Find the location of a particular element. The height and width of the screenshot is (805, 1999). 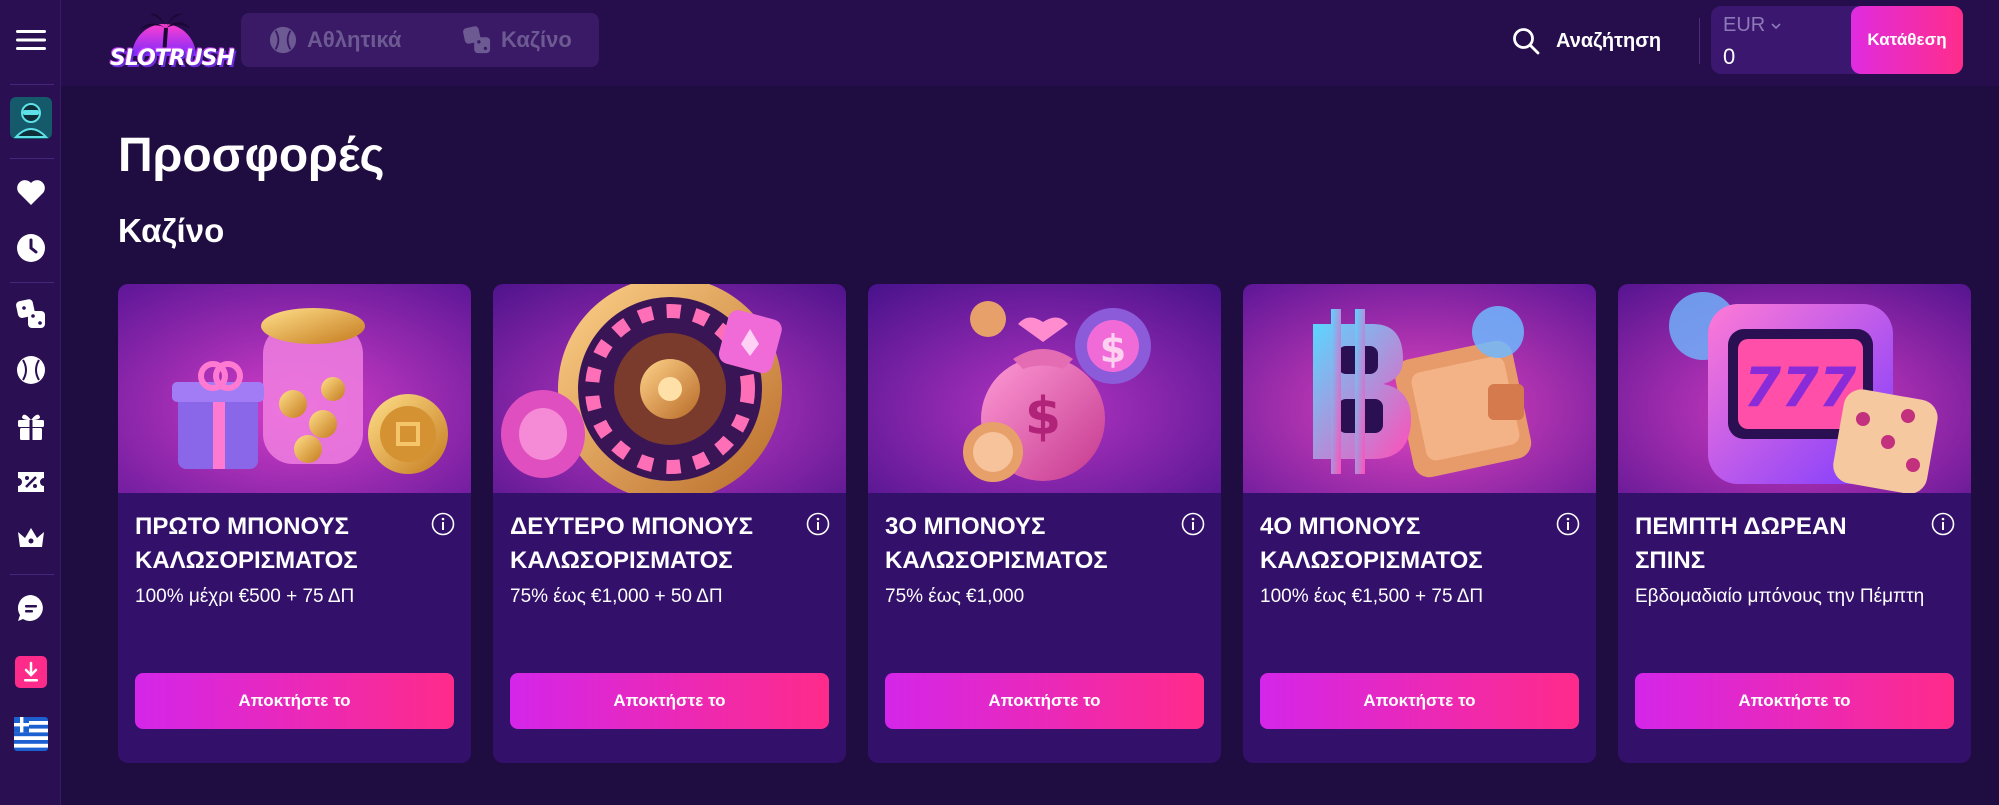

sidebar-item-support is located at coordinates (30, 608).